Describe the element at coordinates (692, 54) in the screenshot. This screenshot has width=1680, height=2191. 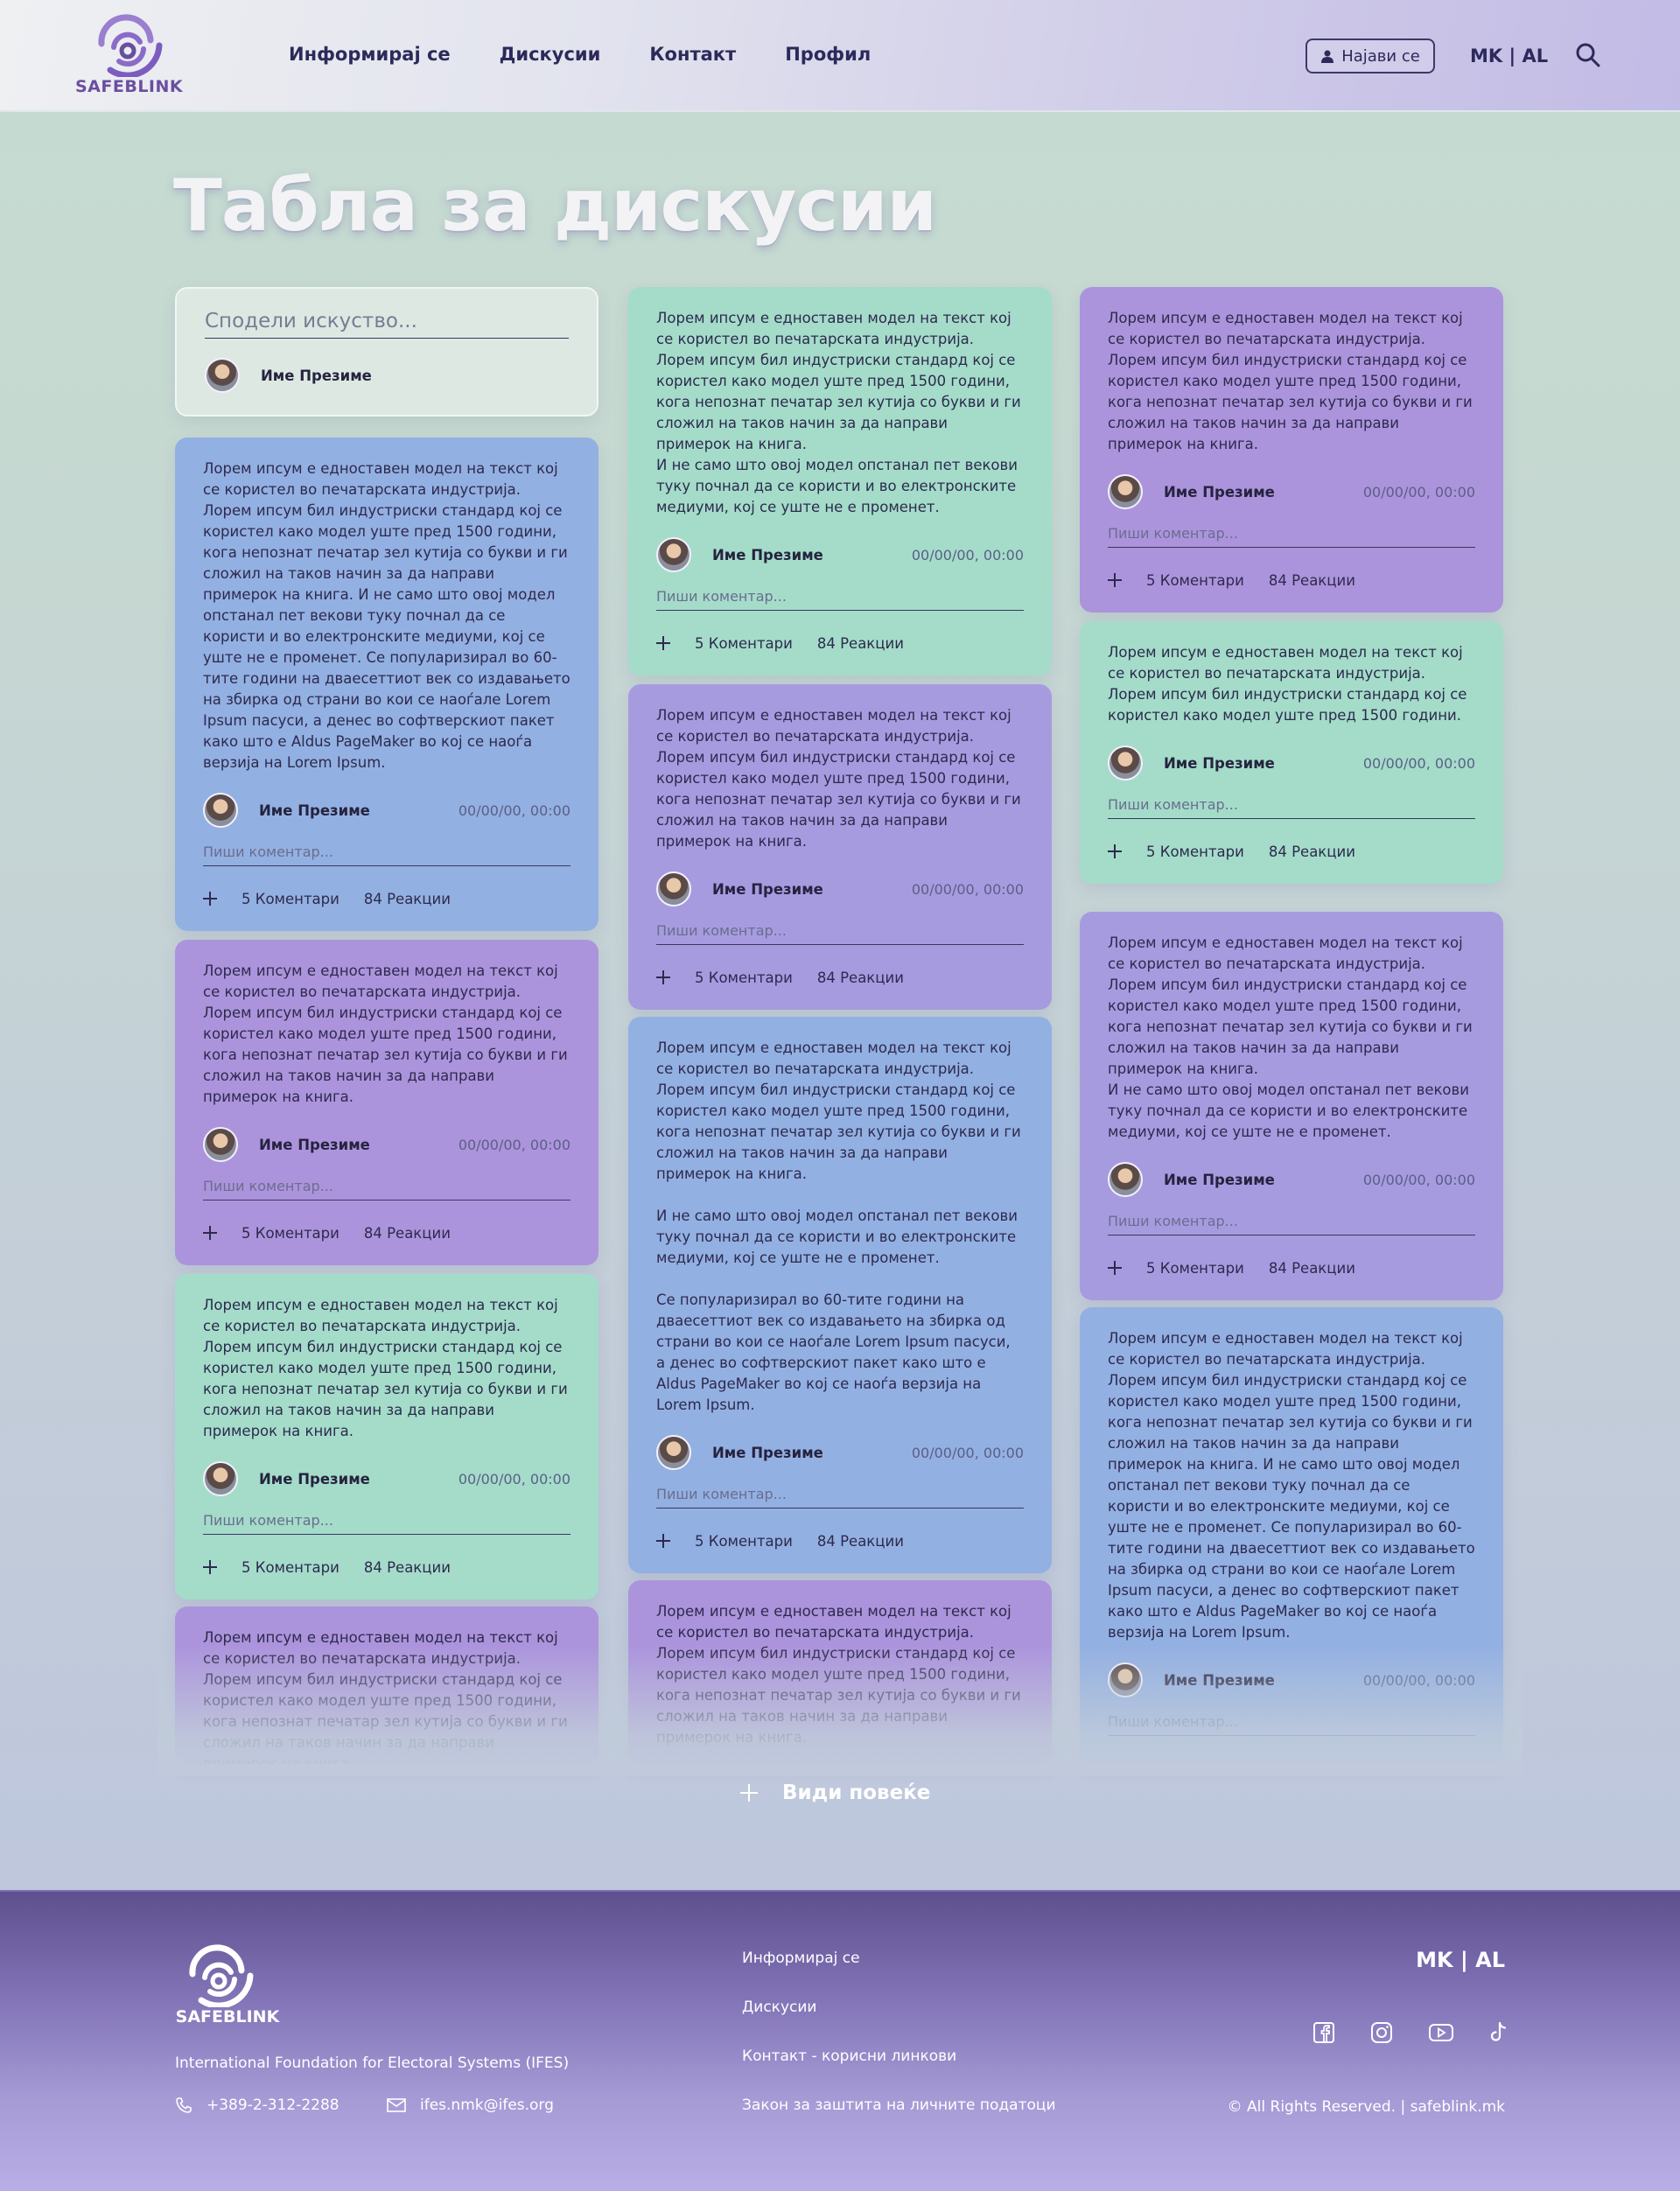
I see `nav-item-contact: Контакт` at that location.